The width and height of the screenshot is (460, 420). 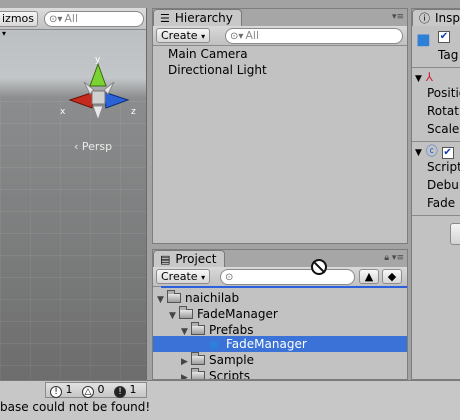 I want to click on tab-inspector: ⓘ Insp, so click(x=436, y=17).